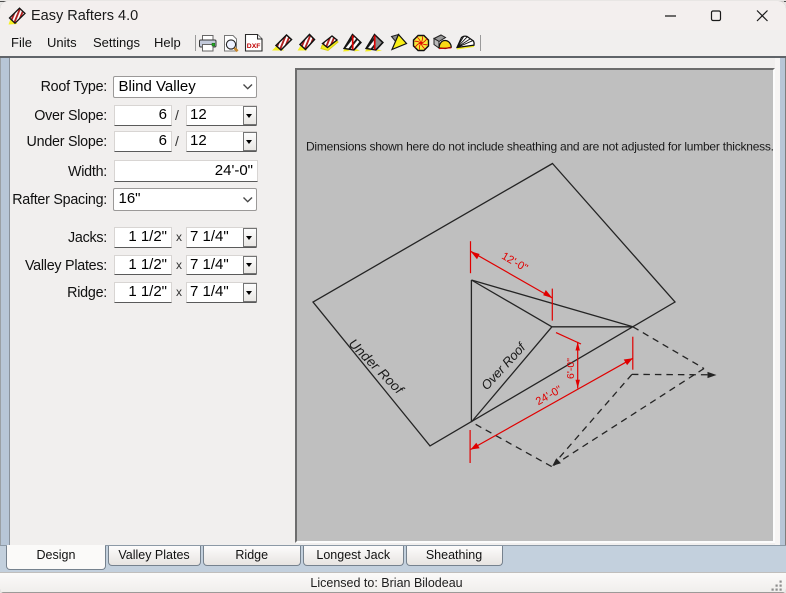  I want to click on svg-text: DXF, so click(254, 46).